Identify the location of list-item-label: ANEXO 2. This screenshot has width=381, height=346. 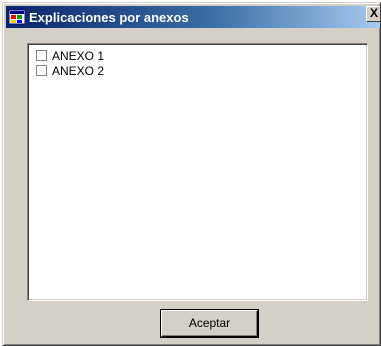
(78, 70).